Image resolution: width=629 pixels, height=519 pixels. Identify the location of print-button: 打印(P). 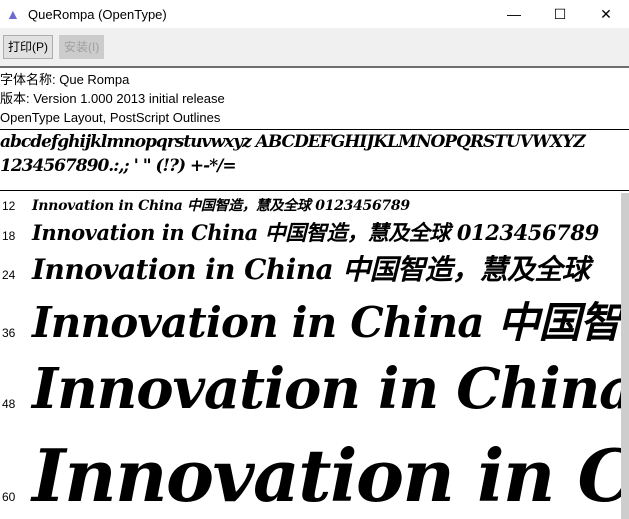
(28, 47).